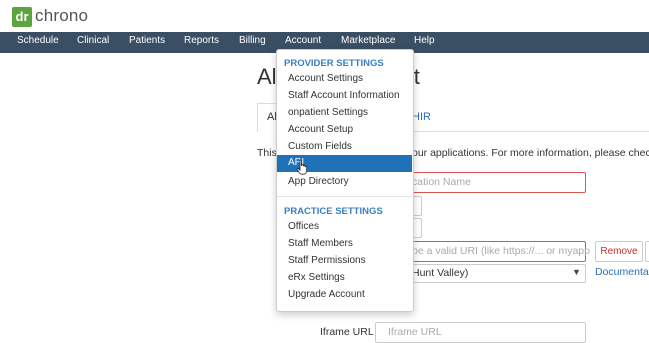  I want to click on menu-item-staff-permissions: Staff Permissions, so click(327, 260).